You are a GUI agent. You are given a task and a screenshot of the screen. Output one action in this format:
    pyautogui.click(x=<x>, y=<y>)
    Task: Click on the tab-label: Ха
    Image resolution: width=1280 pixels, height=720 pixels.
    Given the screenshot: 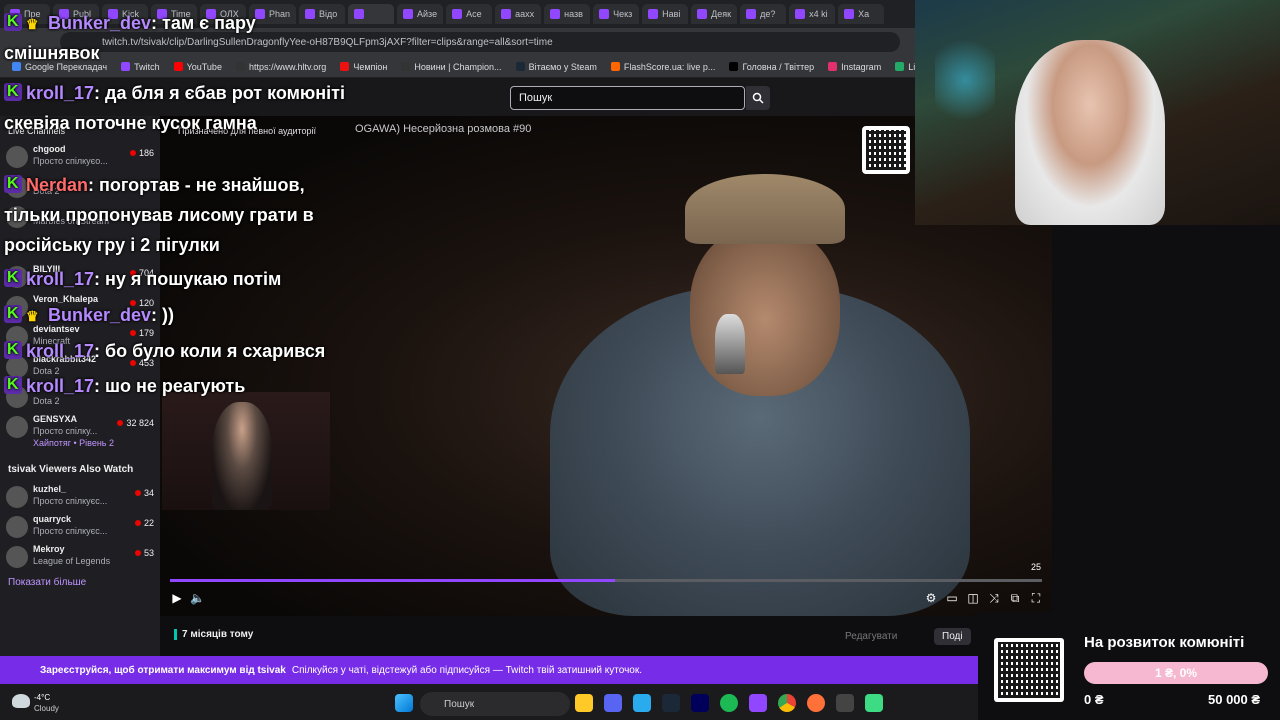 What is the action you would take?
    pyautogui.click(x=864, y=14)
    